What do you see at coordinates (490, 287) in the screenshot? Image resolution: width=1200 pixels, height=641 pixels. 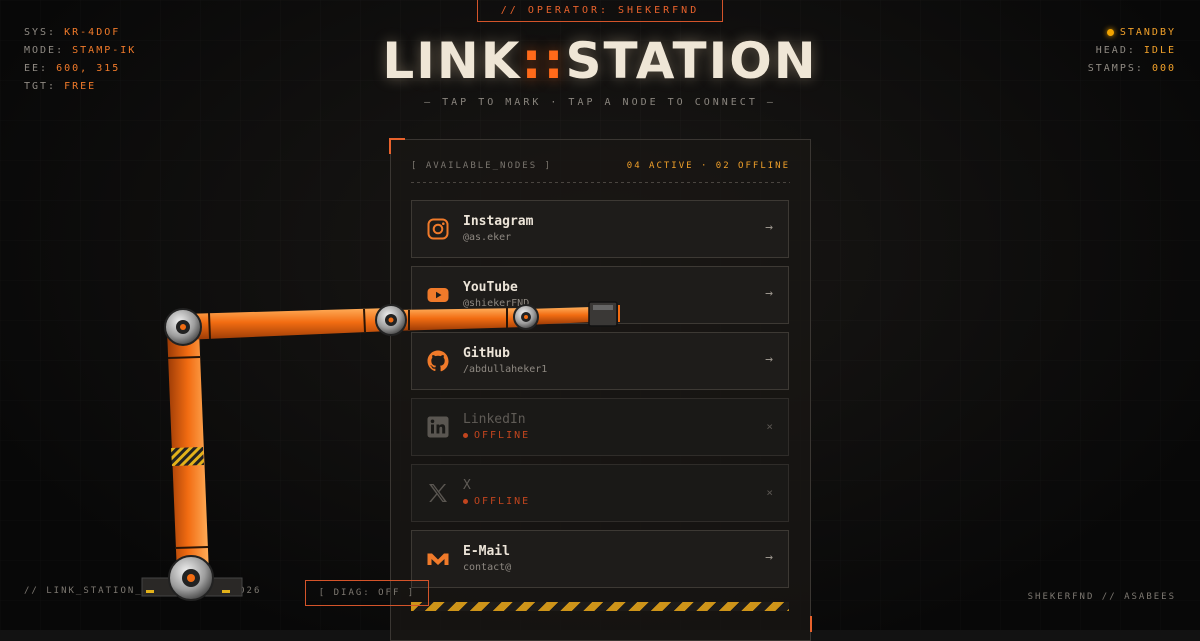 I see `node-name: YouTube` at bounding box center [490, 287].